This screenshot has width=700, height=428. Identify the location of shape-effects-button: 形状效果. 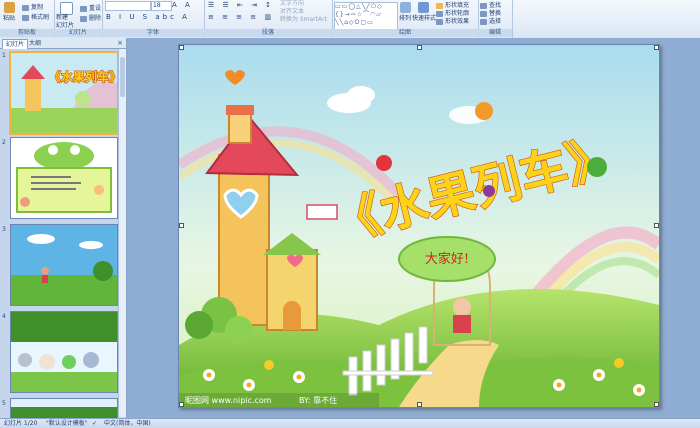
(452, 22).